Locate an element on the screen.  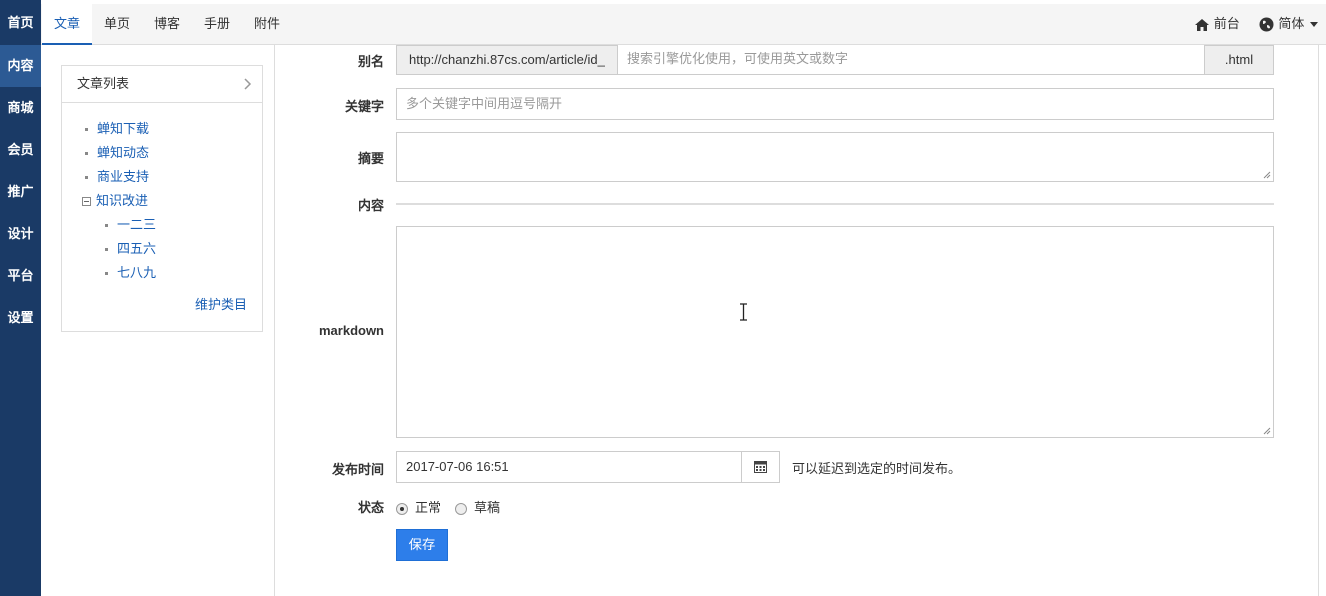
category-label: 知识改进 is located at coordinates (122, 200).